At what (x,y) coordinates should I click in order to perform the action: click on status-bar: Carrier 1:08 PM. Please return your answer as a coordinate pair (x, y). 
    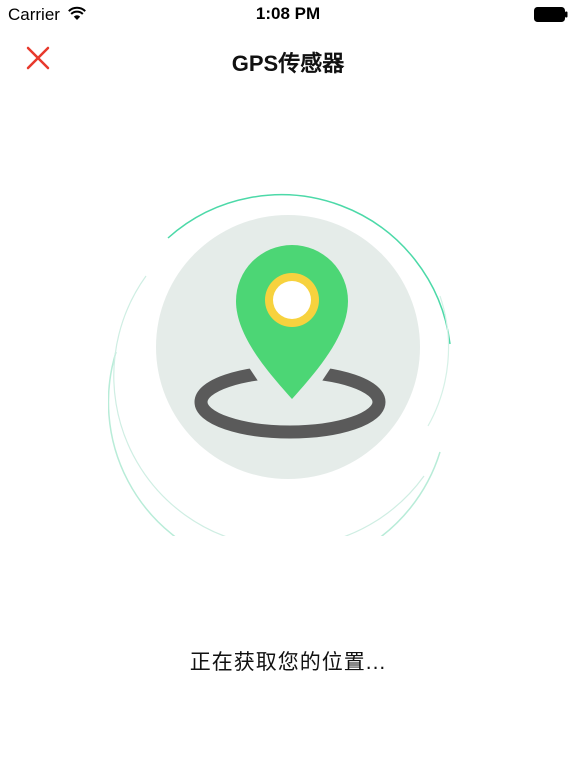
    Looking at the image, I should click on (288, 15).